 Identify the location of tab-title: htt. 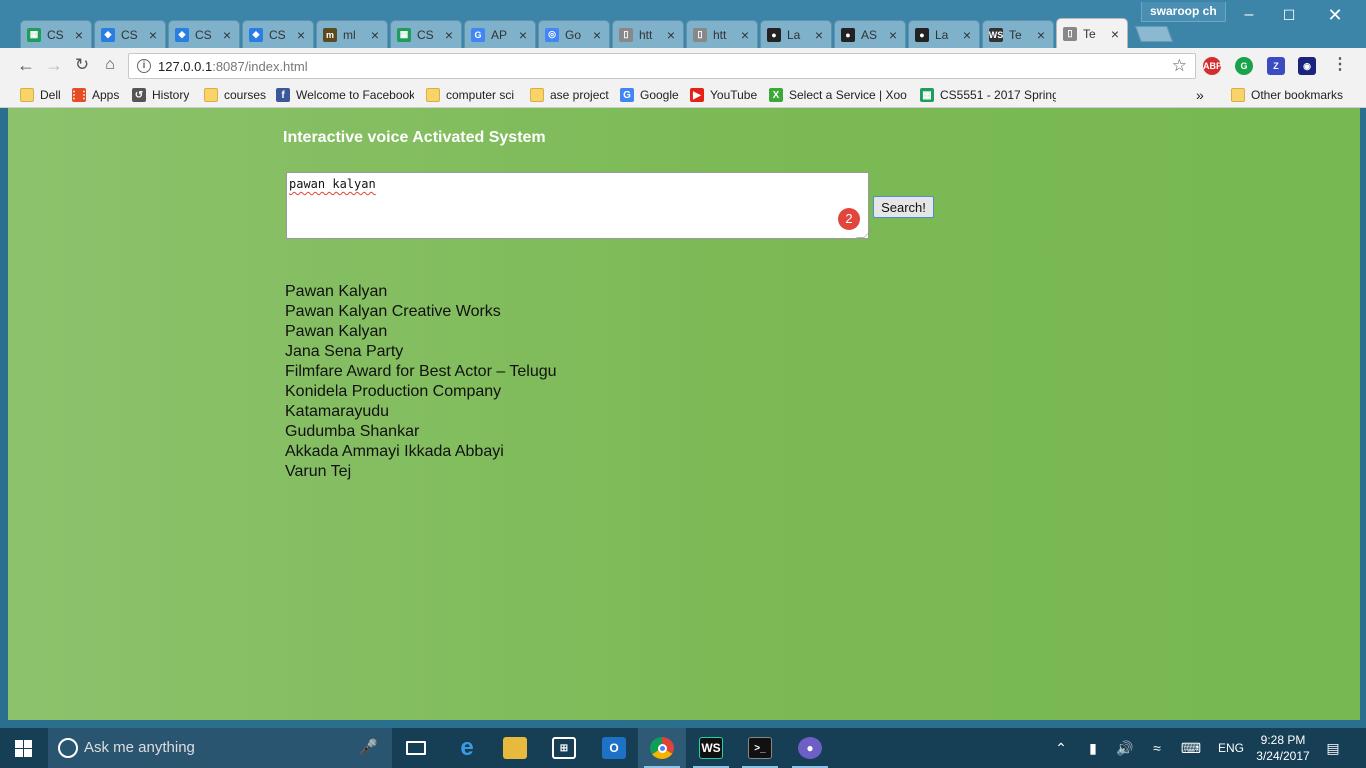
(720, 34).